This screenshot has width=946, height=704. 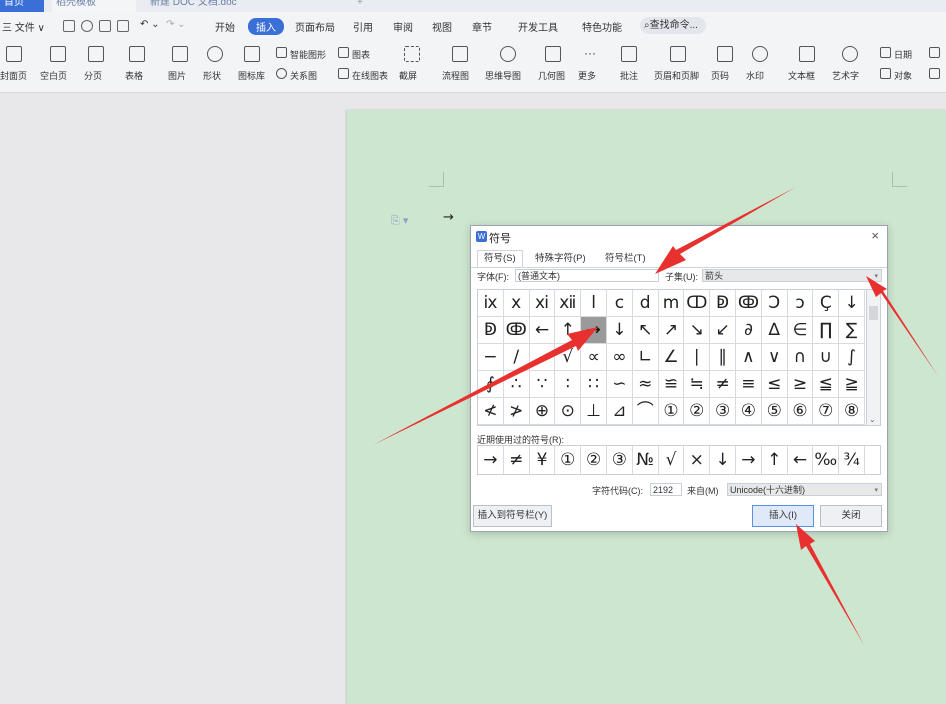 What do you see at coordinates (874, 357) in the screenshot?
I see `symbol-grid-scrollbar: ⌄` at bounding box center [874, 357].